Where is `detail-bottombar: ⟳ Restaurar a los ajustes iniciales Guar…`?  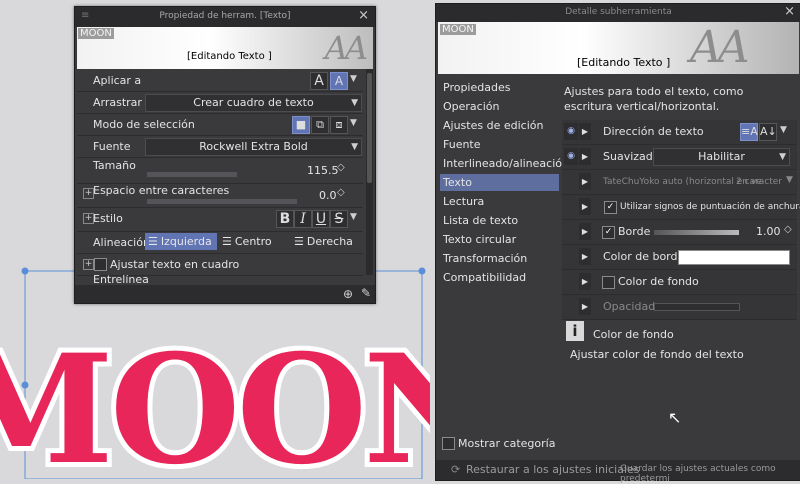 detail-bottombar: ⟳ Restaurar a los ajustes iniciales Guar… is located at coordinates (618, 472).